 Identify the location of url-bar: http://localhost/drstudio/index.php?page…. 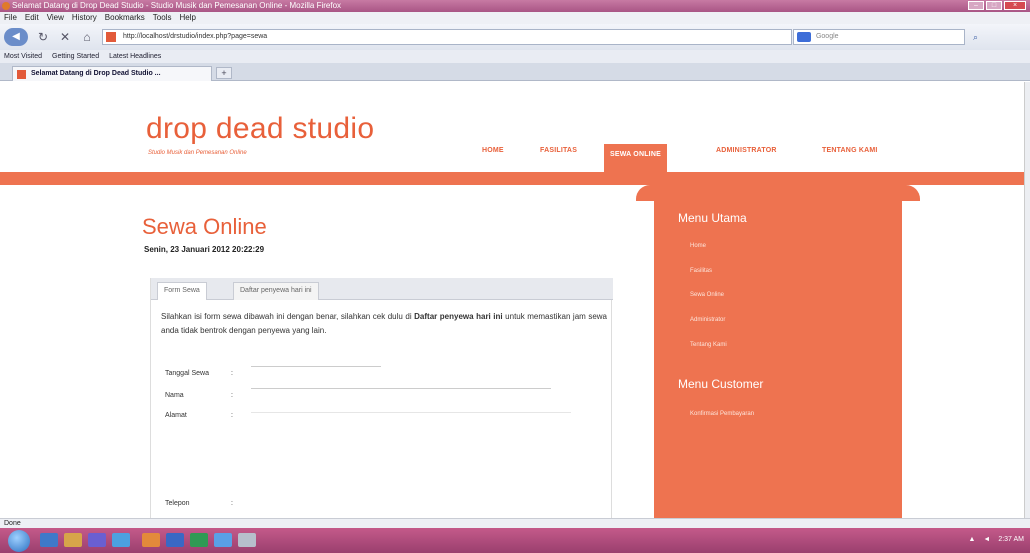
(447, 37).